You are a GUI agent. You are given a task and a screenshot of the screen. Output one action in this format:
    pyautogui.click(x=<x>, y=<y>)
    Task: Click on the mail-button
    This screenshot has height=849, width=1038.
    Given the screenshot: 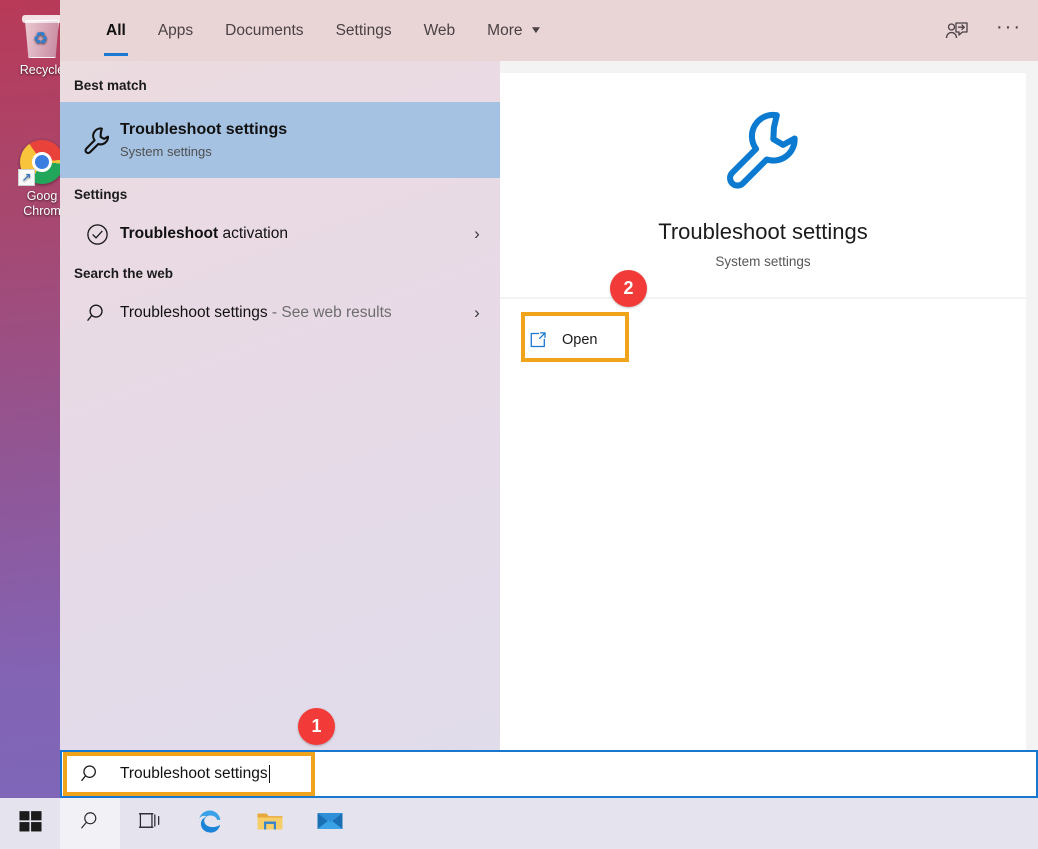 What is the action you would take?
    pyautogui.click(x=330, y=823)
    